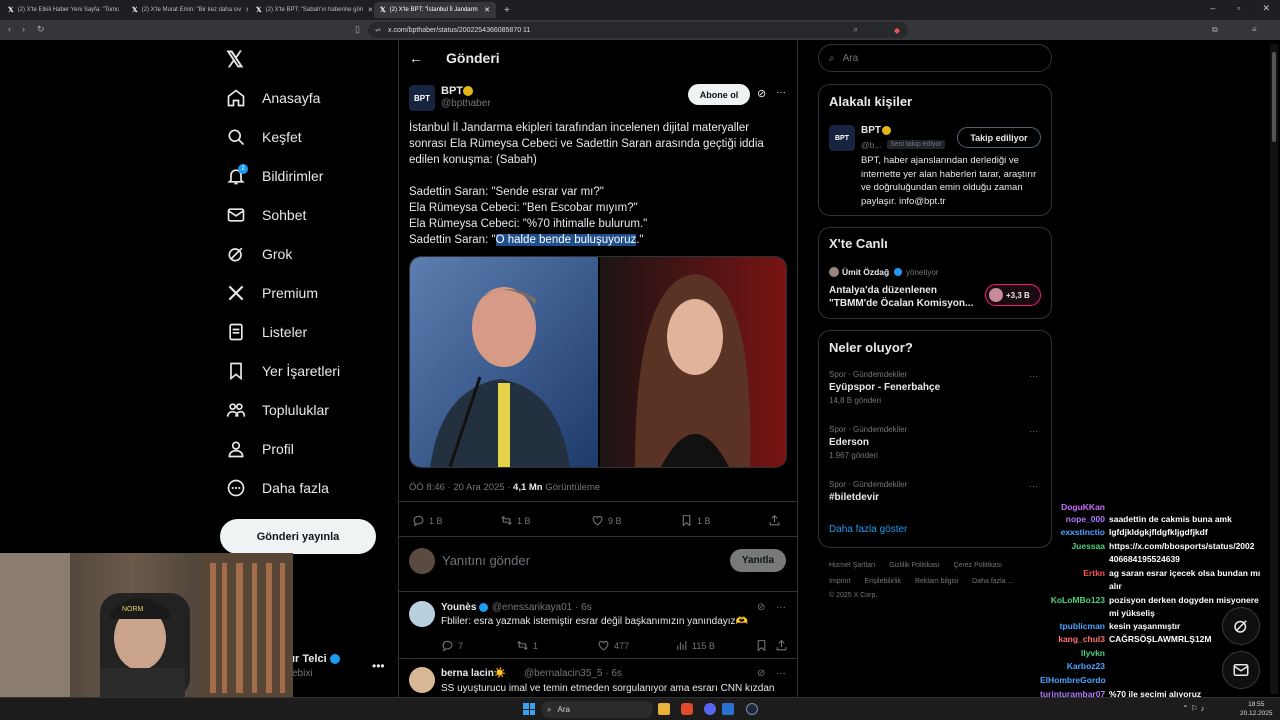 The image size is (1280, 720). I want to click on extensions-icon: ⧉, so click(1215, 30).